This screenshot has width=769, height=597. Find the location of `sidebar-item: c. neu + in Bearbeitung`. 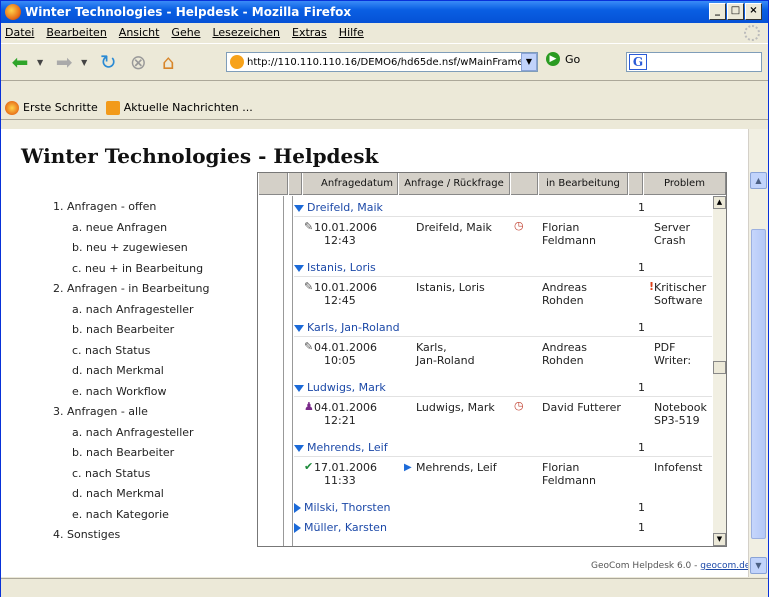

sidebar-item: c. neu + in Bearbeitung is located at coordinates (131, 269).